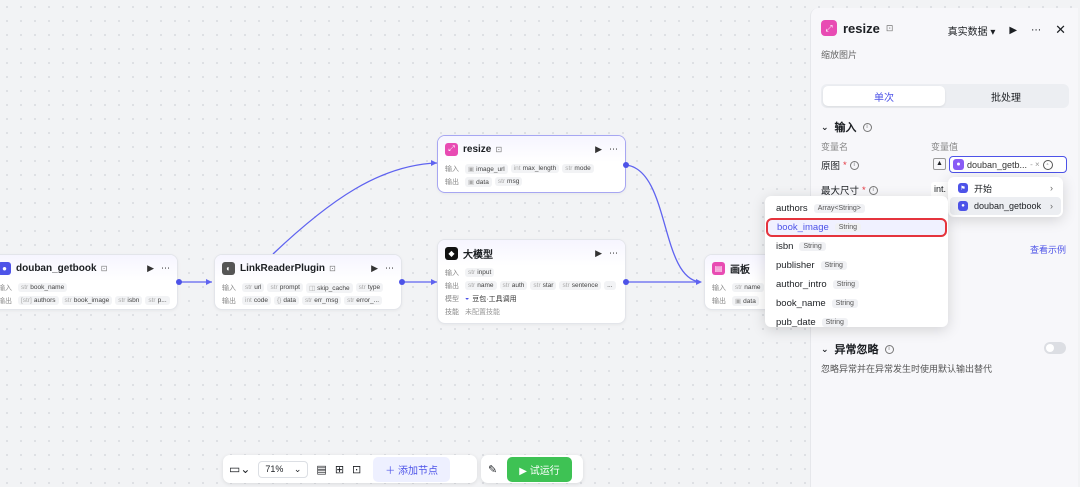  What do you see at coordinates (339, 469) in the screenshot?
I see `layout-icon: ⊞` at bounding box center [339, 469].